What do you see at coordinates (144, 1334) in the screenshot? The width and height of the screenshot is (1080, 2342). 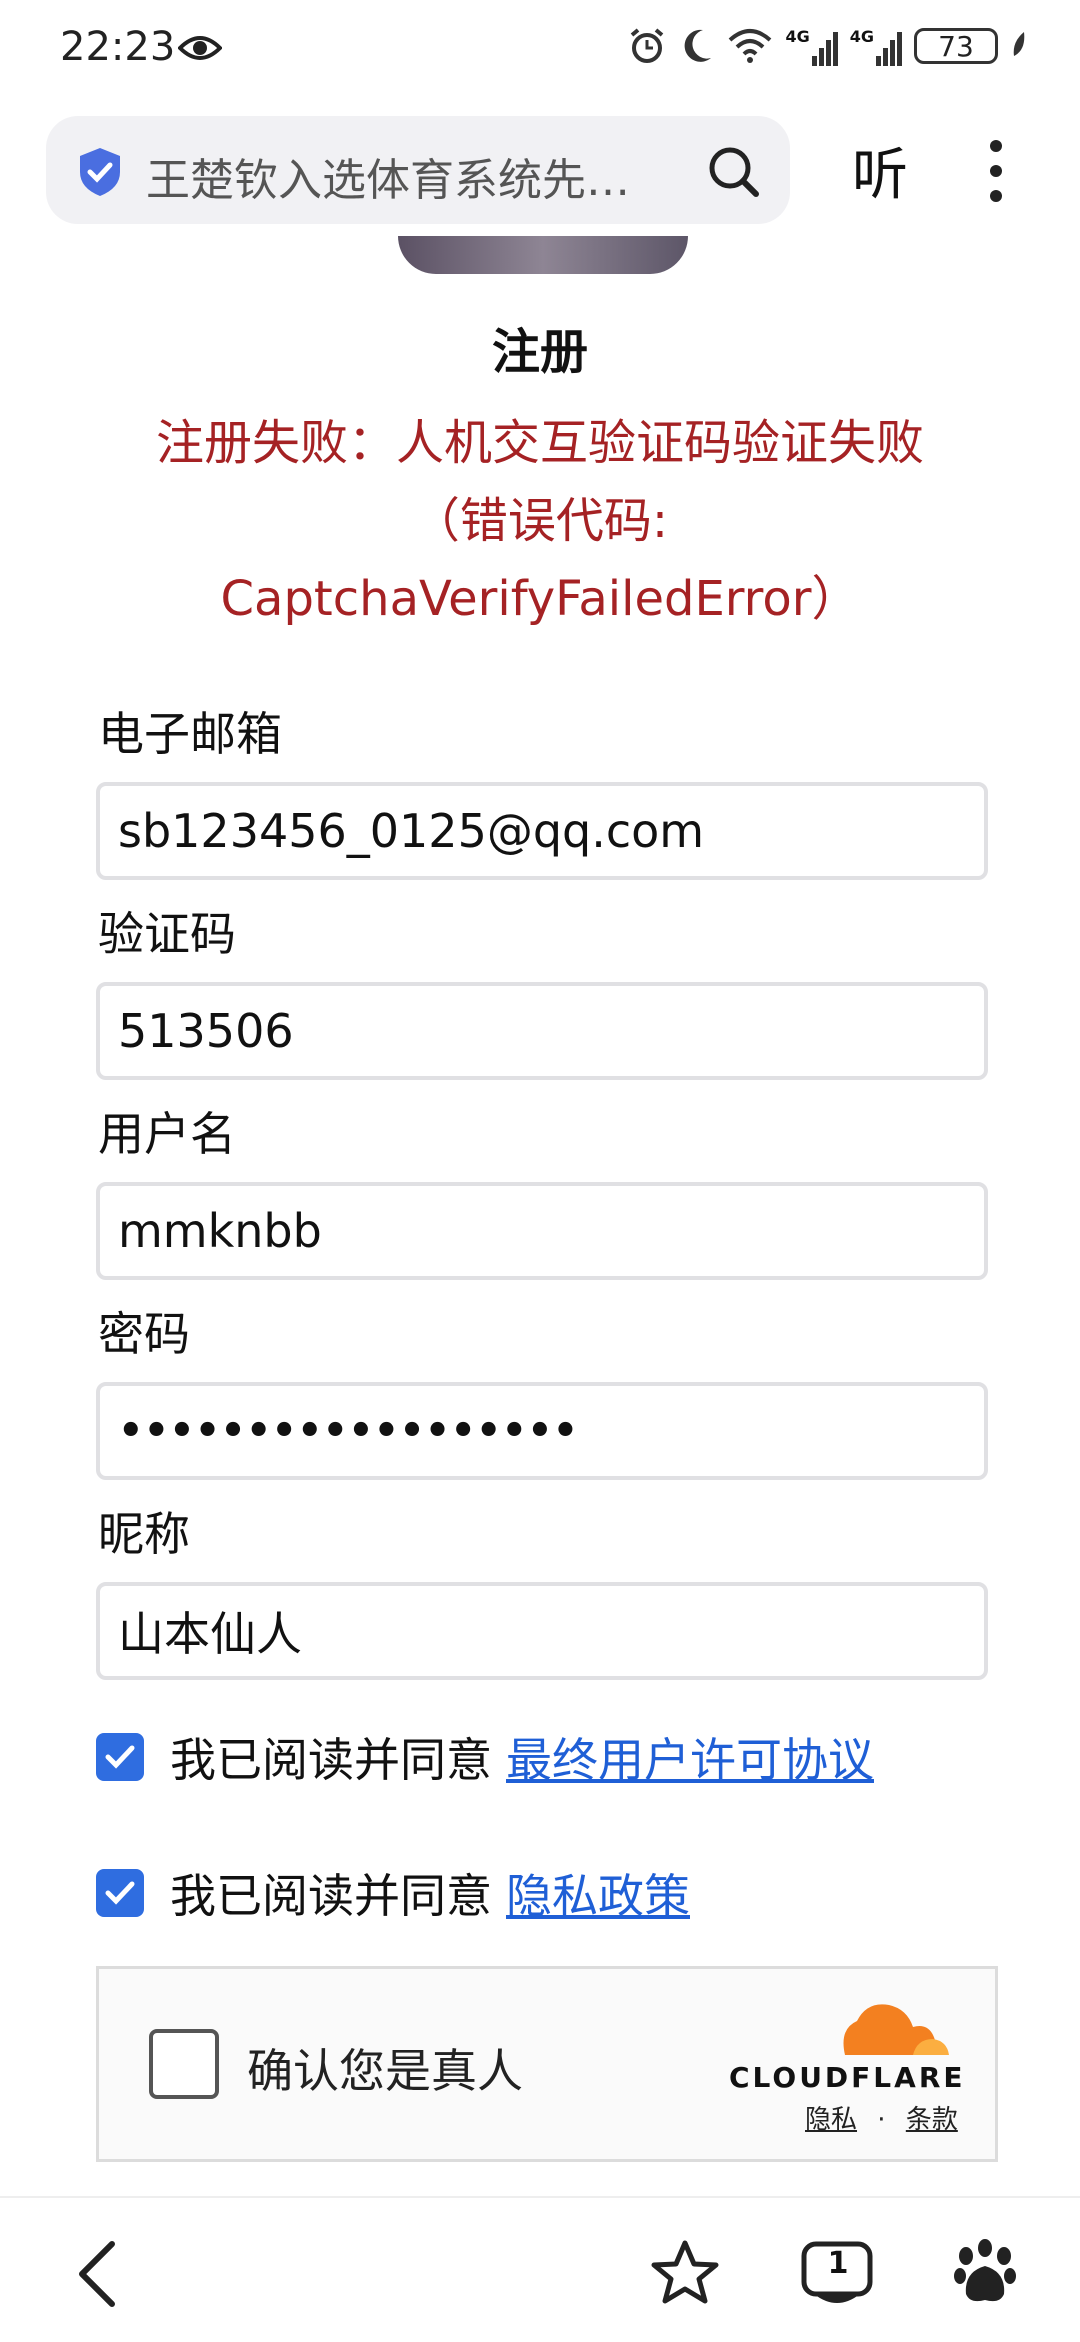 I see `password-label: 密码` at bounding box center [144, 1334].